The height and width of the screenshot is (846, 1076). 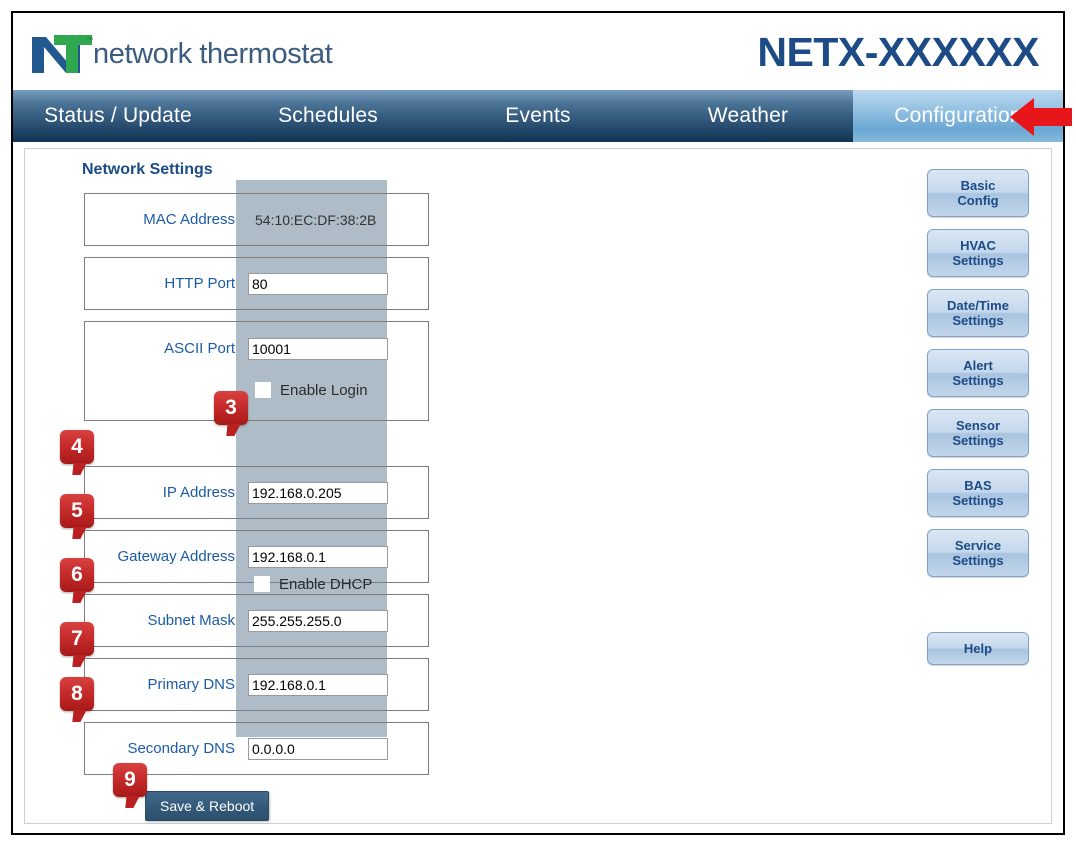 I want to click on field-primary-dns, so click(x=338, y=684).